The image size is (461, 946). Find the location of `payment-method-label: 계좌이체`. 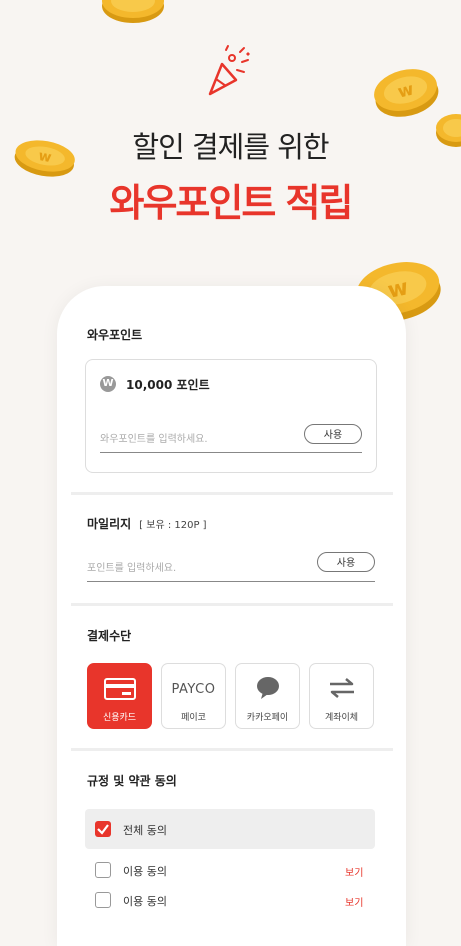

payment-method-label: 계좌이체 is located at coordinates (341, 718).